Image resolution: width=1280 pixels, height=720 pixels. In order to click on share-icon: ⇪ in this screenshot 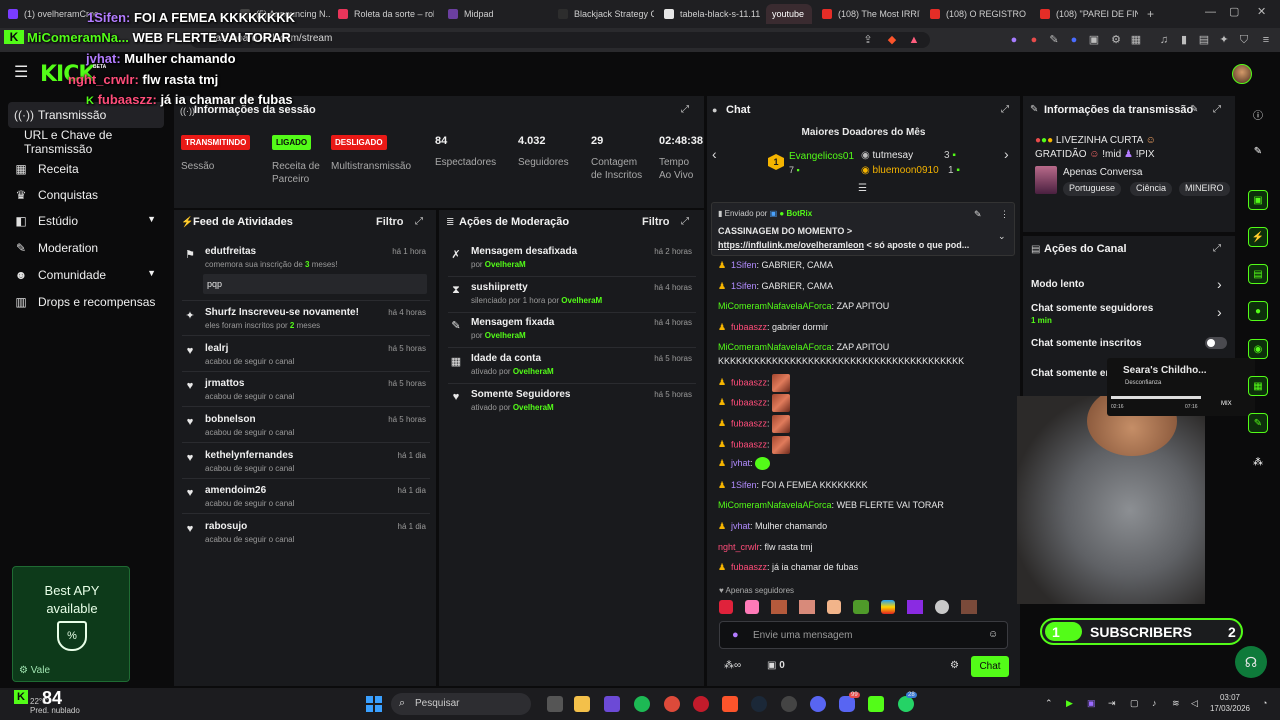, I will do `click(868, 40)`.